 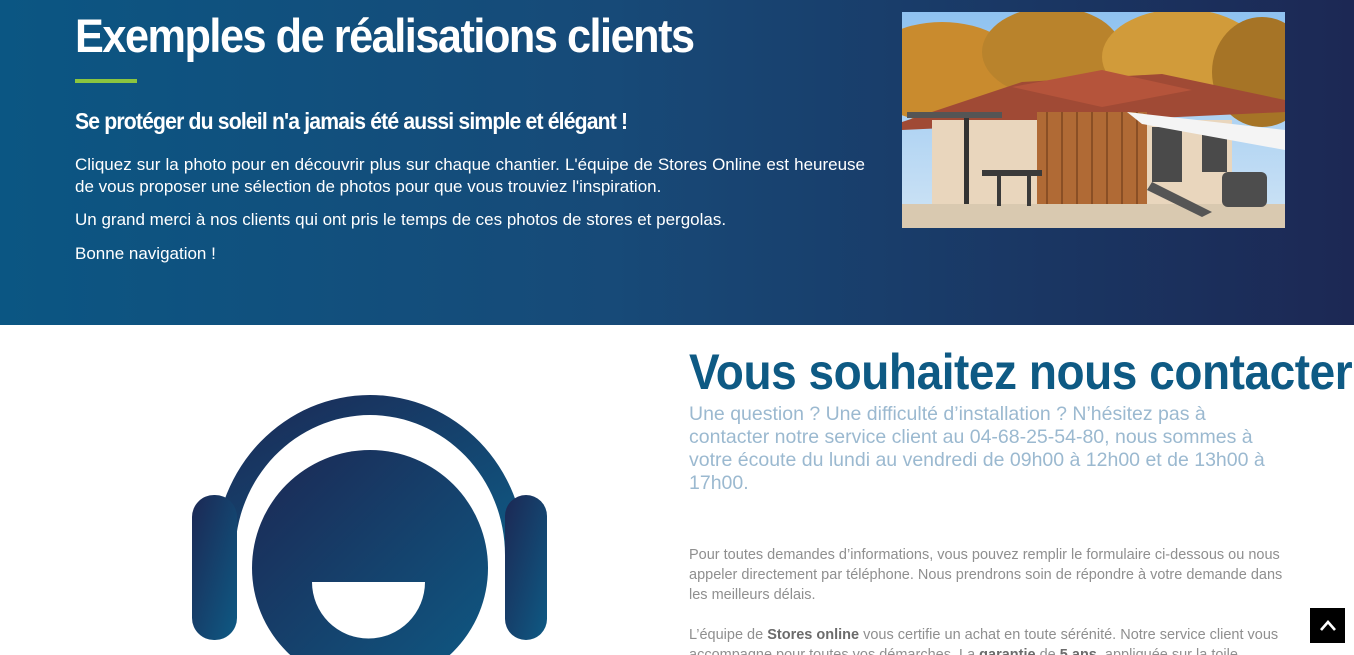 I want to click on guarantee-label: garantie, so click(x=1007, y=651).